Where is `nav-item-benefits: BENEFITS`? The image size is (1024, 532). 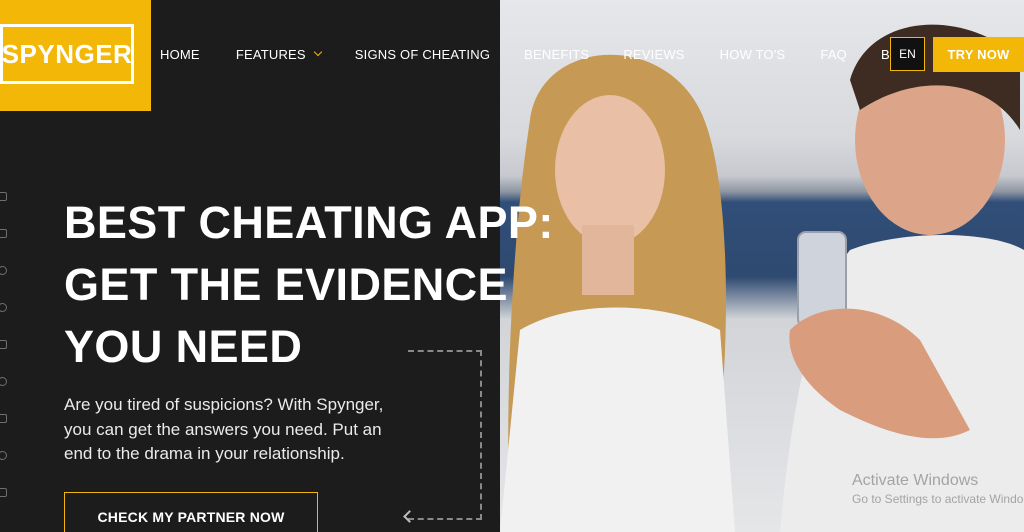 nav-item-benefits: BENEFITS is located at coordinates (556, 54).